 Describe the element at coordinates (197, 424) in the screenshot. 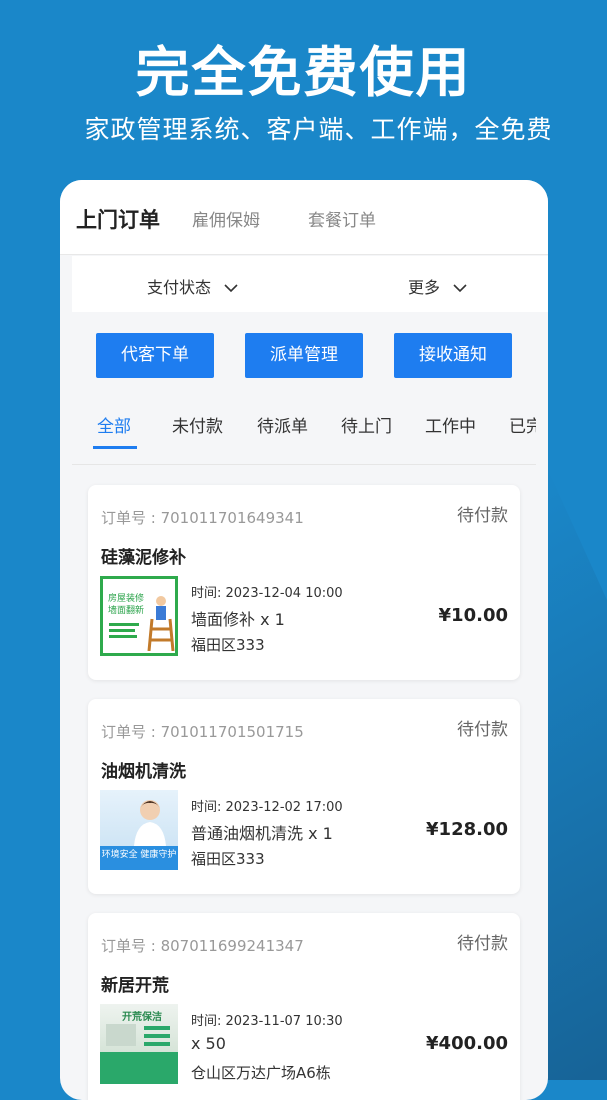

I see `tab-unpaid: 未付款` at that location.